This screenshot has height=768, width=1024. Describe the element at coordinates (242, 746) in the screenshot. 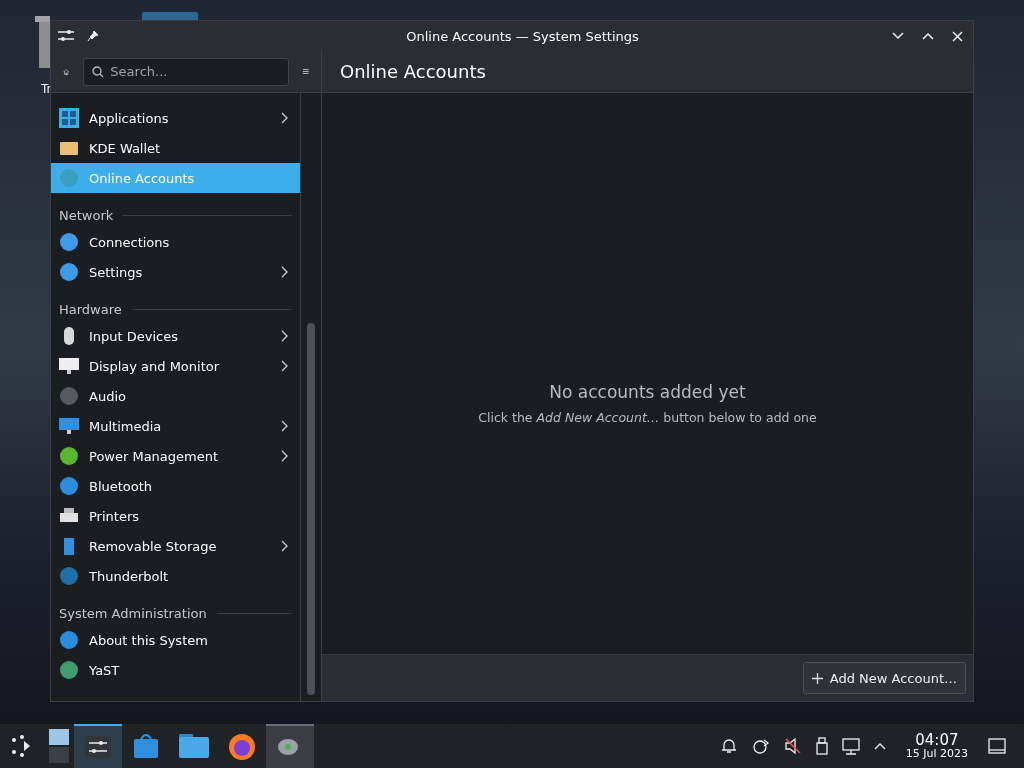

I see `browser-icon` at that location.